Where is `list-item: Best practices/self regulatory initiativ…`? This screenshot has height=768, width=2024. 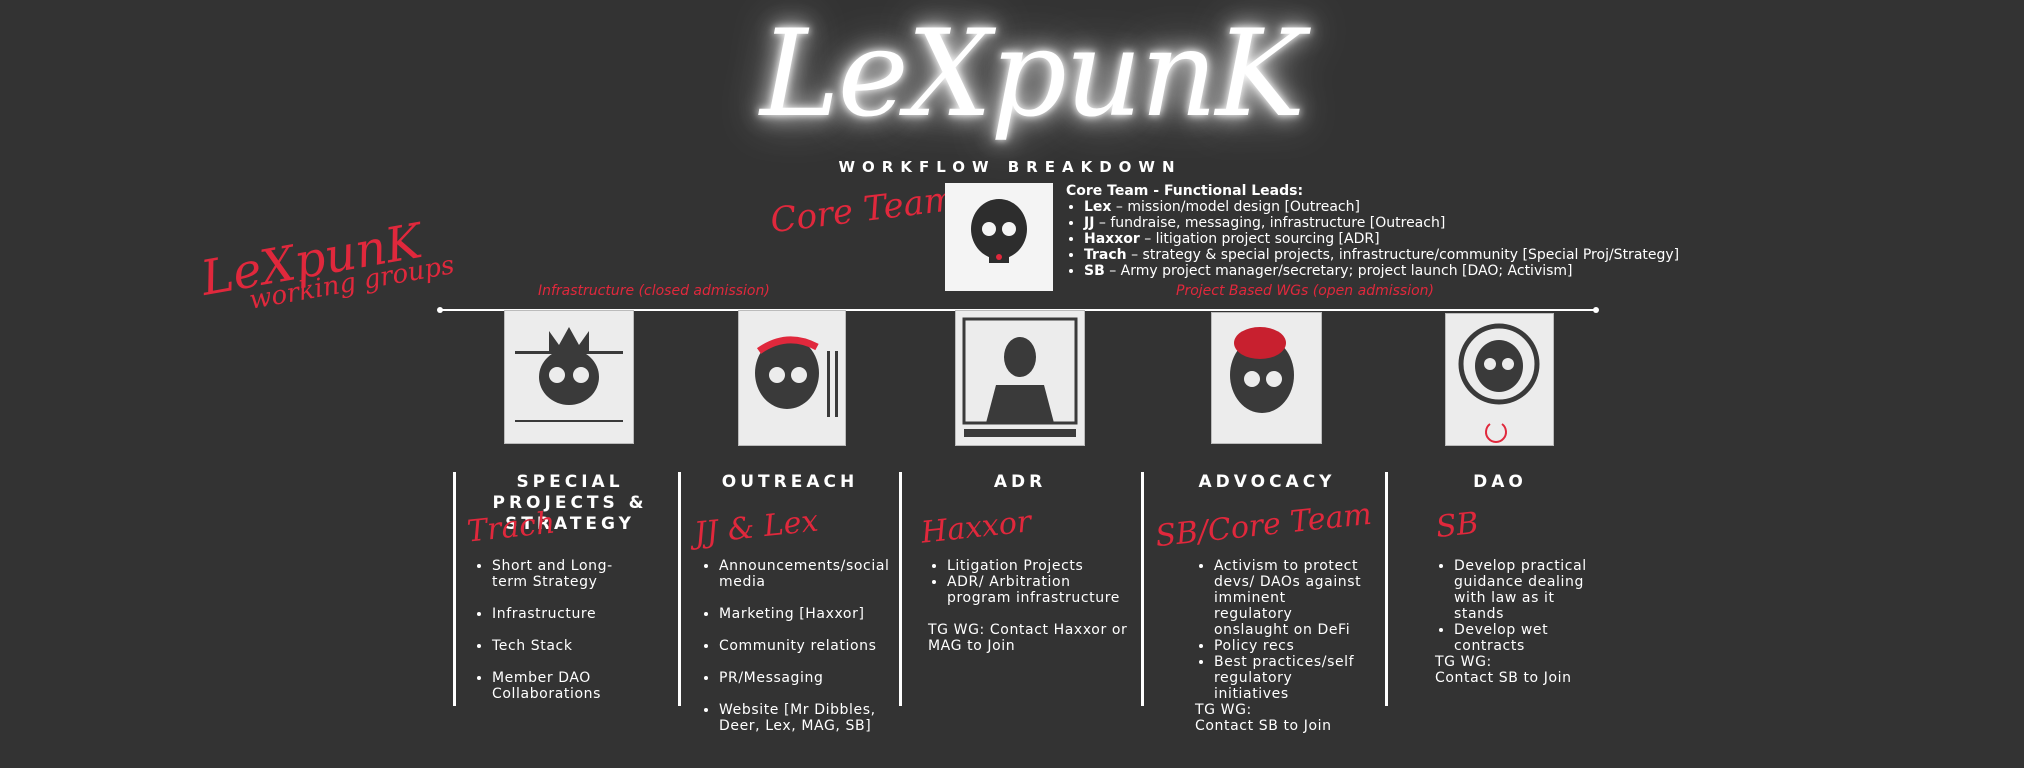
list-item: Best practices/self regulatory initiativ… is located at coordinates (1289, 678).